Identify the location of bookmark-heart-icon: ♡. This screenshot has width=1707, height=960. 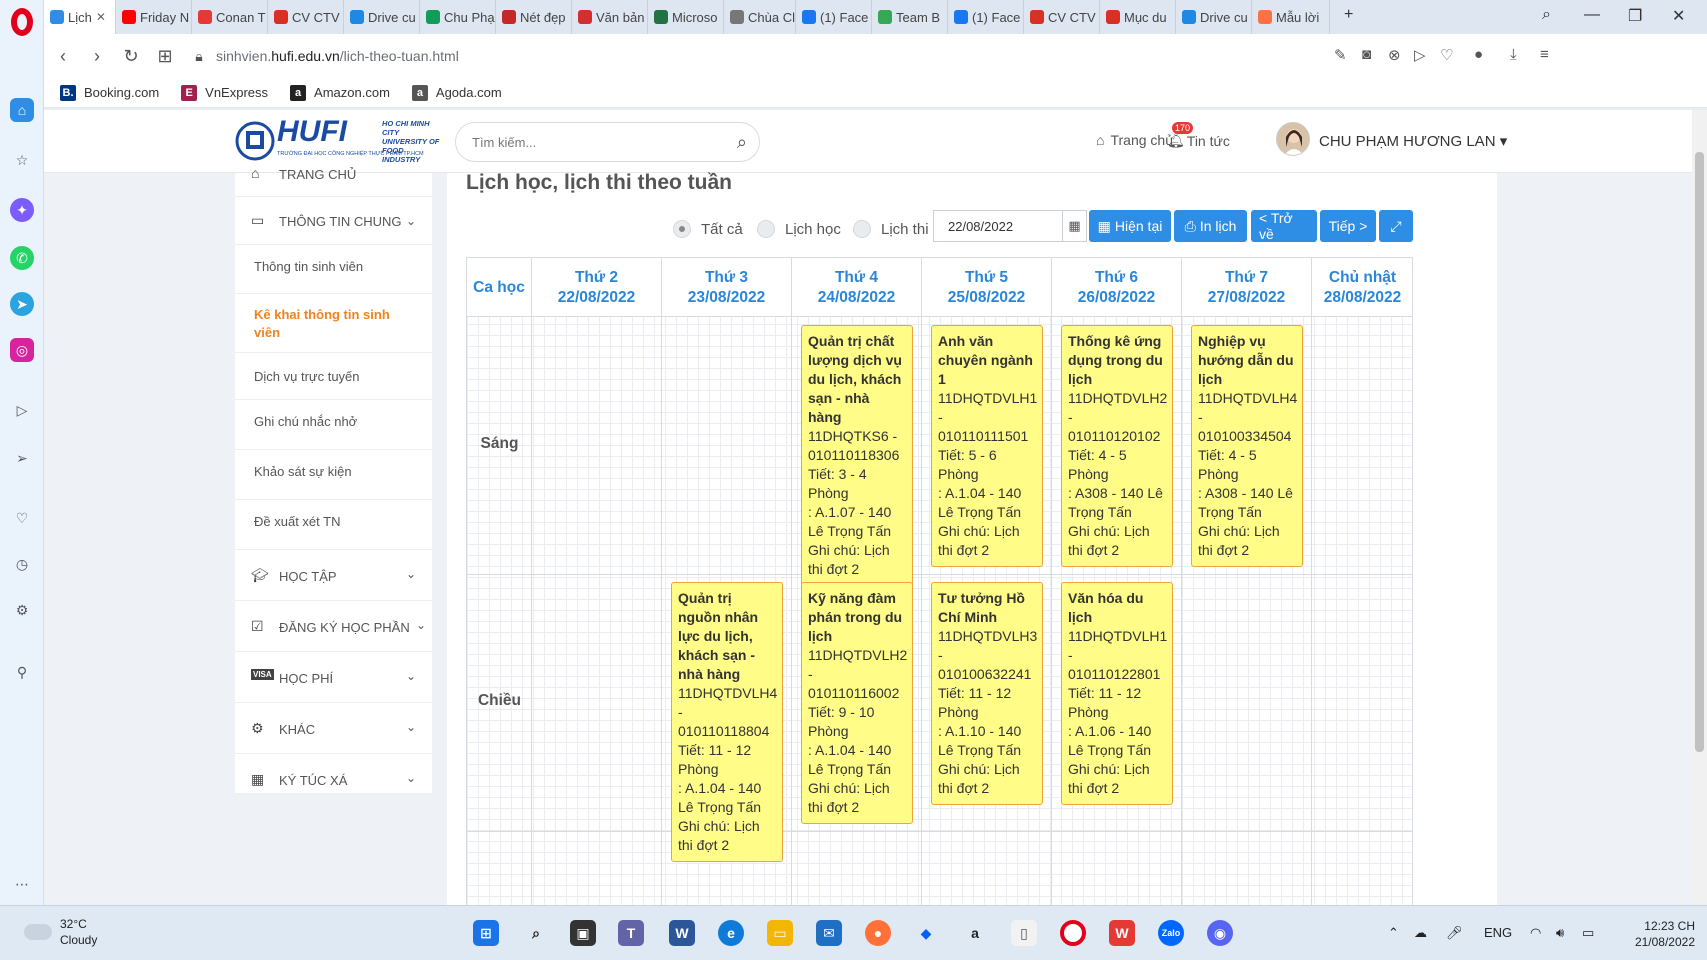
(1446, 55).